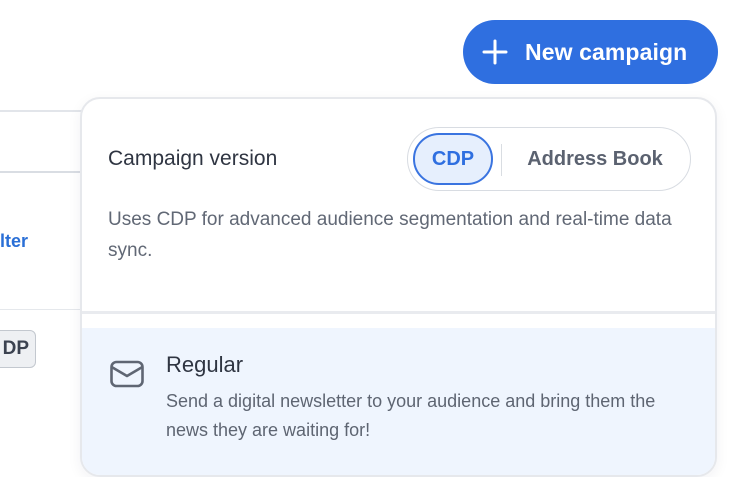 This screenshot has width=748, height=477. What do you see at coordinates (453, 159) in the screenshot?
I see `toggle-option-cdp: CDP` at bounding box center [453, 159].